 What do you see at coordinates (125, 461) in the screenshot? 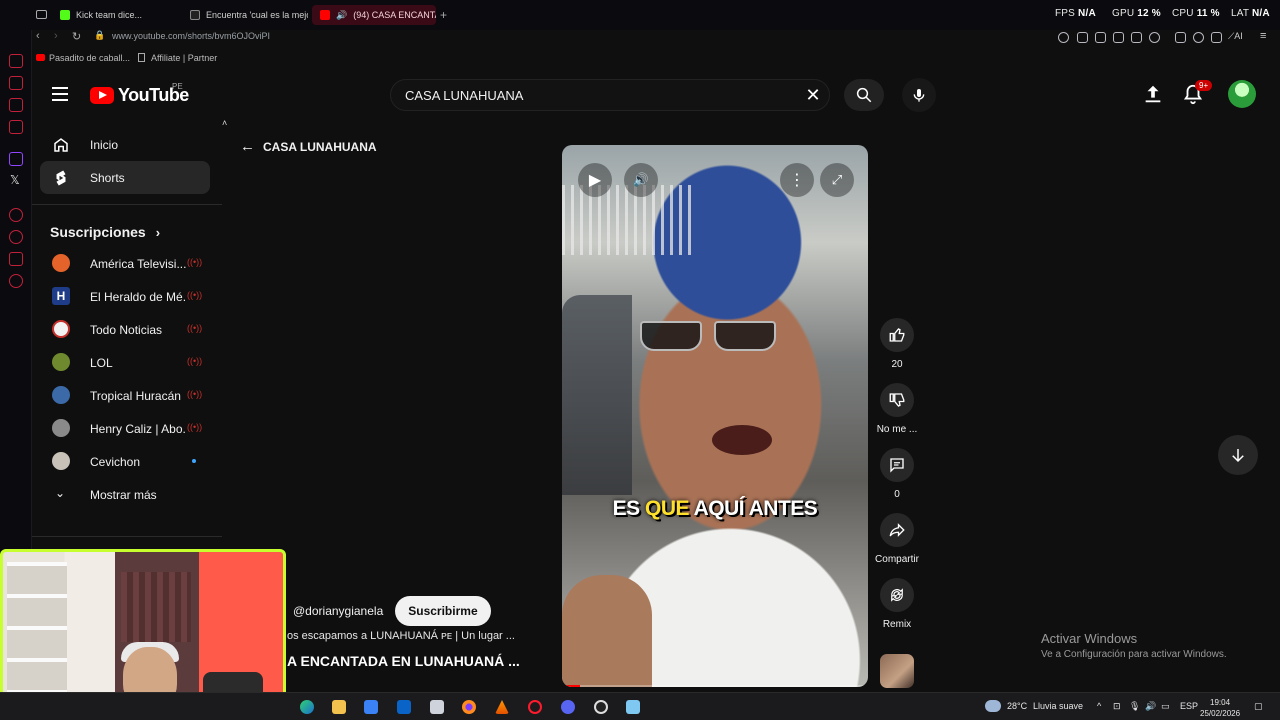
I see `subscription-item: Cevichon` at bounding box center [125, 461].